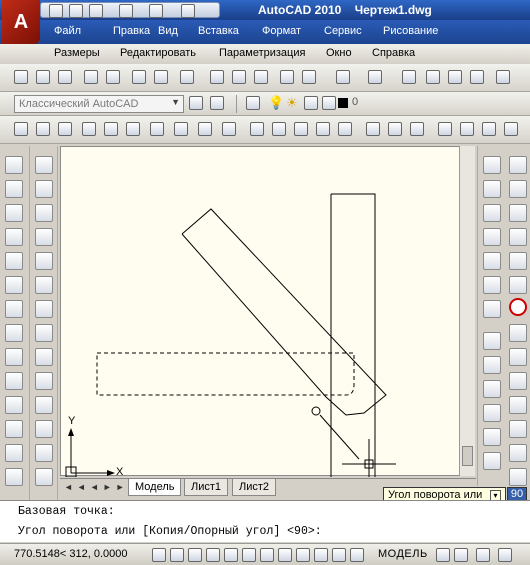  What do you see at coordinates (489, 129) in the screenshot?
I see `3d-align-icon` at bounding box center [489, 129].